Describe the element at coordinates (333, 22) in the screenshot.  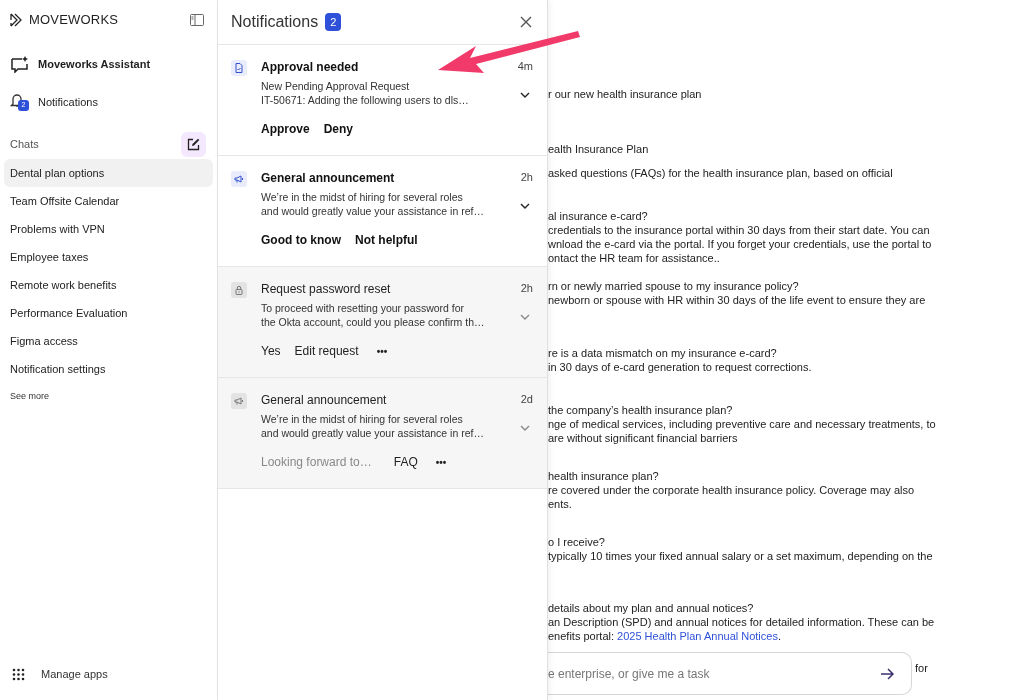
I see `count-badge: 2` at that location.